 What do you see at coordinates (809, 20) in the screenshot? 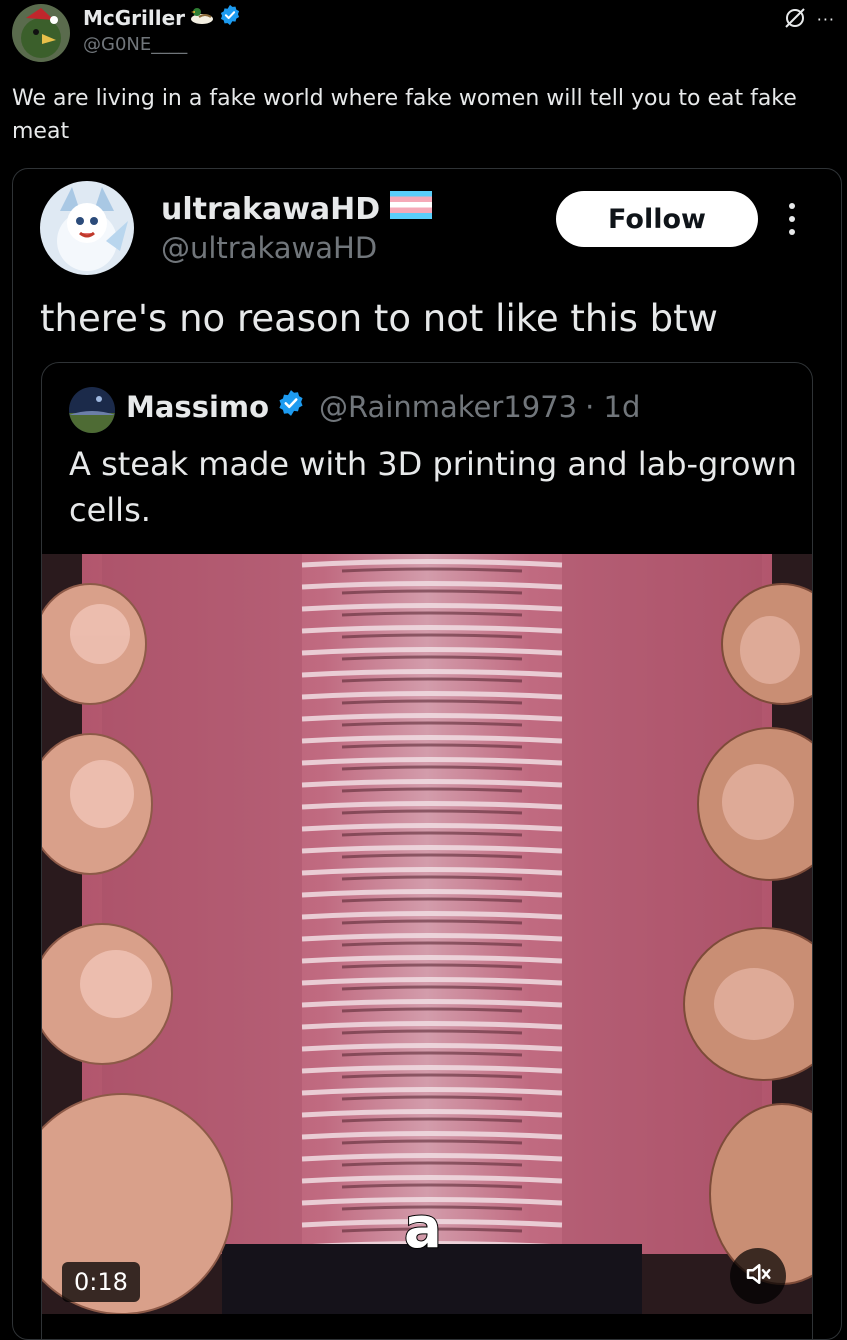
I see `post-actions-top: ···` at bounding box center [809, 20].